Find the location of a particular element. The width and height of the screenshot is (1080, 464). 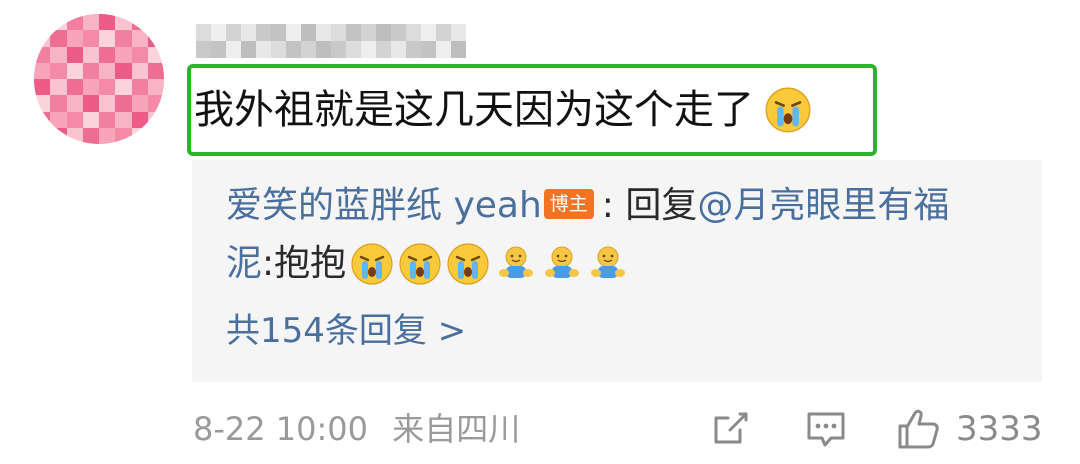

comment-button is located at coordinates (826, 429).